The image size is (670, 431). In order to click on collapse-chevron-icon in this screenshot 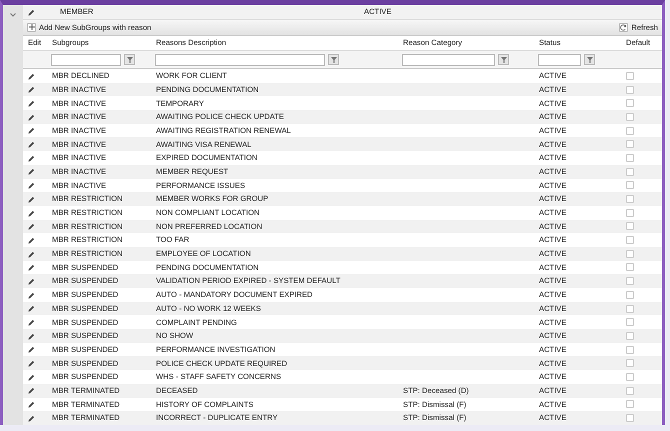, I will do `click(13, 15)`.